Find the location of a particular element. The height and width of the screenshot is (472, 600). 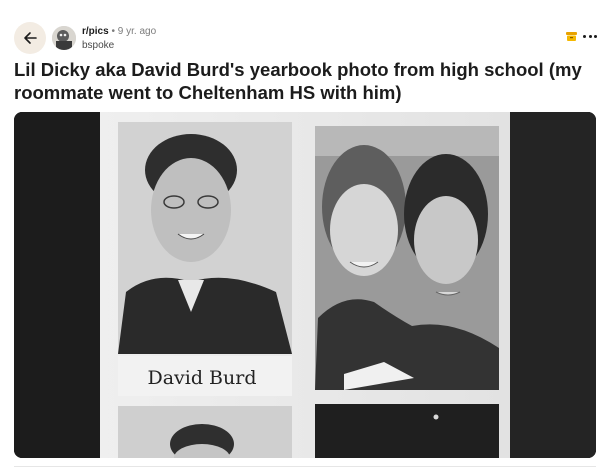

back-arrow-icon is located at coordinates (30, 38).